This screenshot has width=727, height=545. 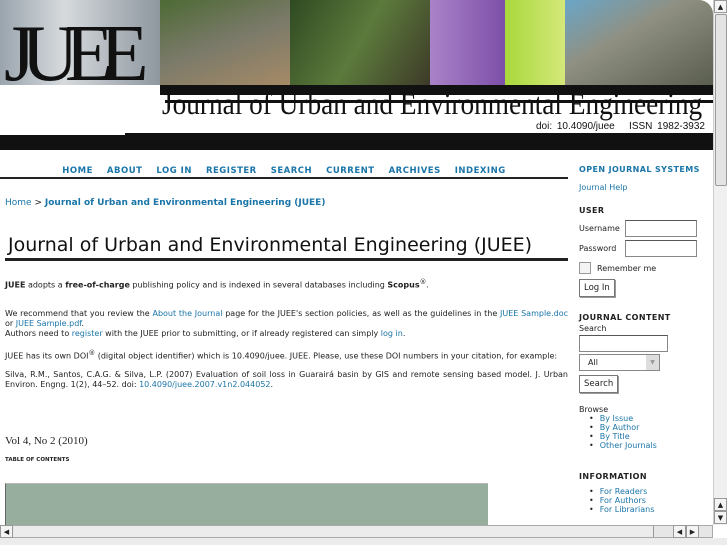 I want to click on horizontal-scroll-thumb, so click(x=334, y=531).